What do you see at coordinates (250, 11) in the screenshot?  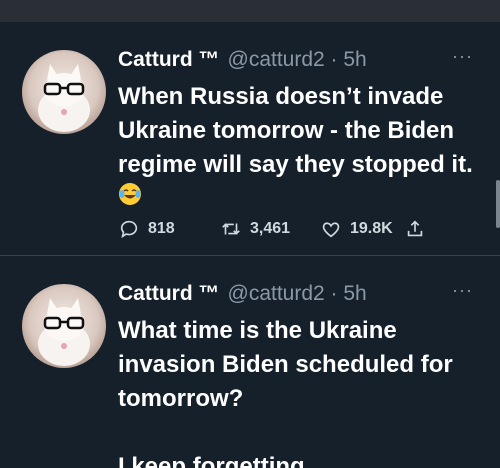 I see `top-bar` at bounding box center [250, 11].